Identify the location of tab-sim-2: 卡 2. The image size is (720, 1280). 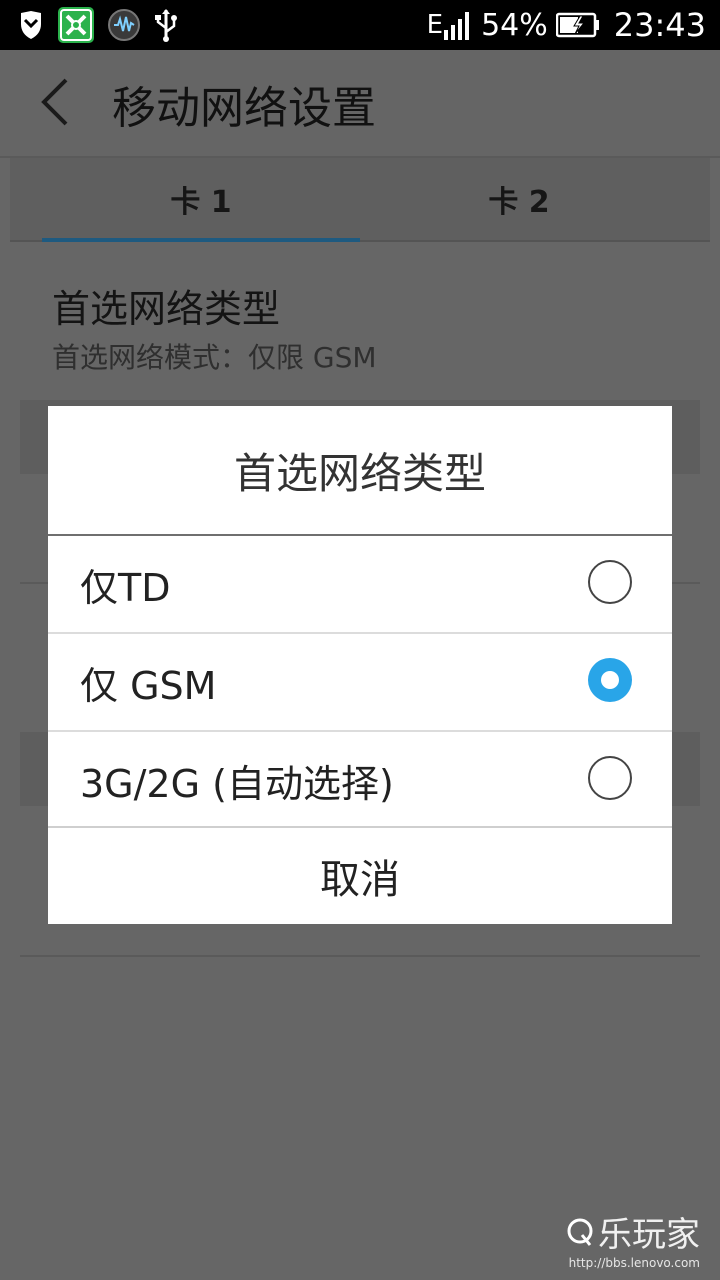
(519, 199).